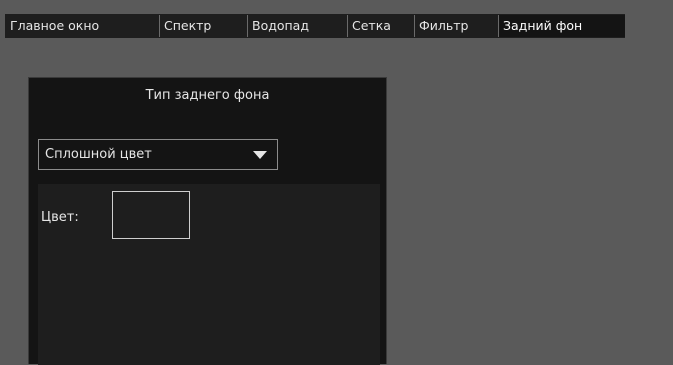 The image size is (673, 365). Describe the element at coordinates (203, 26) in the screenshot. I see `tab-spectrum: Спектр` at that location.